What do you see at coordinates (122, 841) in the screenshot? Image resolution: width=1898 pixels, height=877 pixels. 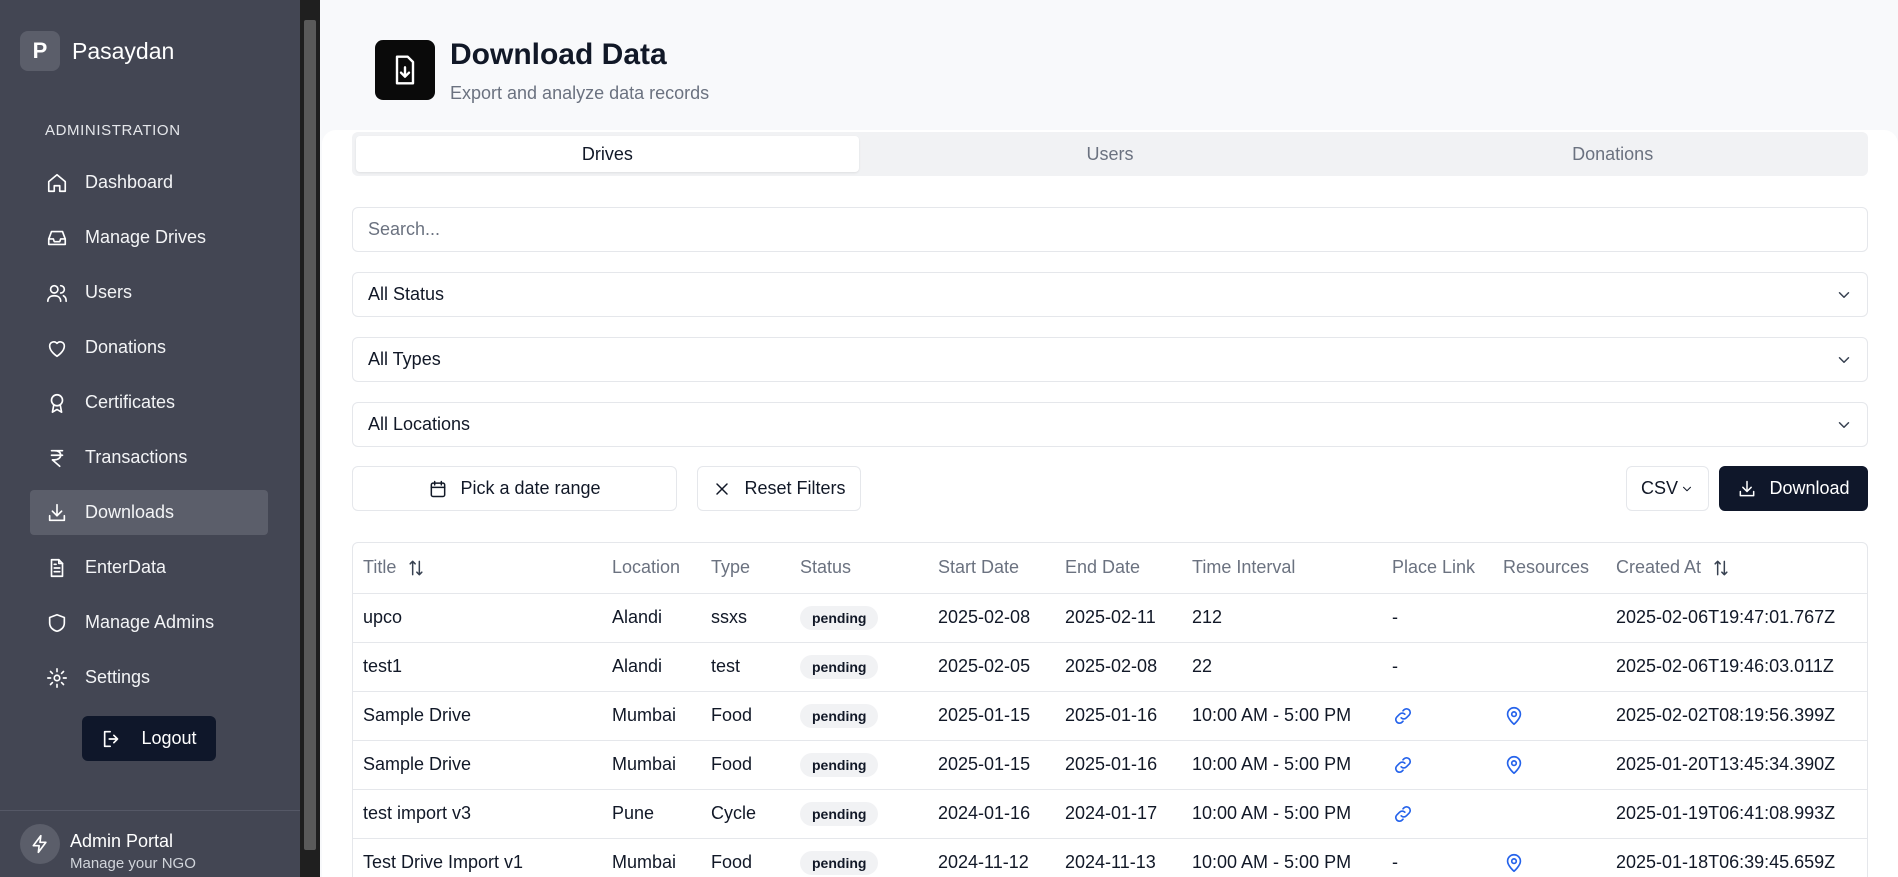 I see `portal-title: Admin Portal` at bounding box center [122, 841].